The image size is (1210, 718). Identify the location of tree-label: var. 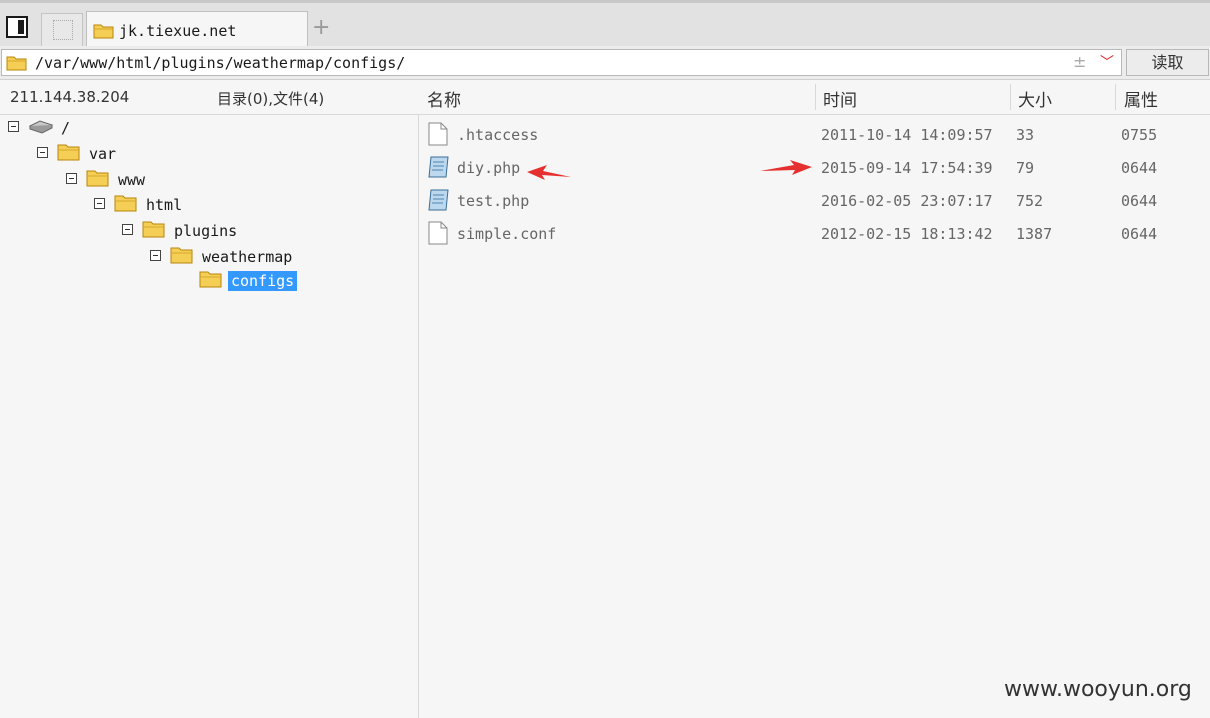
(103, 154).